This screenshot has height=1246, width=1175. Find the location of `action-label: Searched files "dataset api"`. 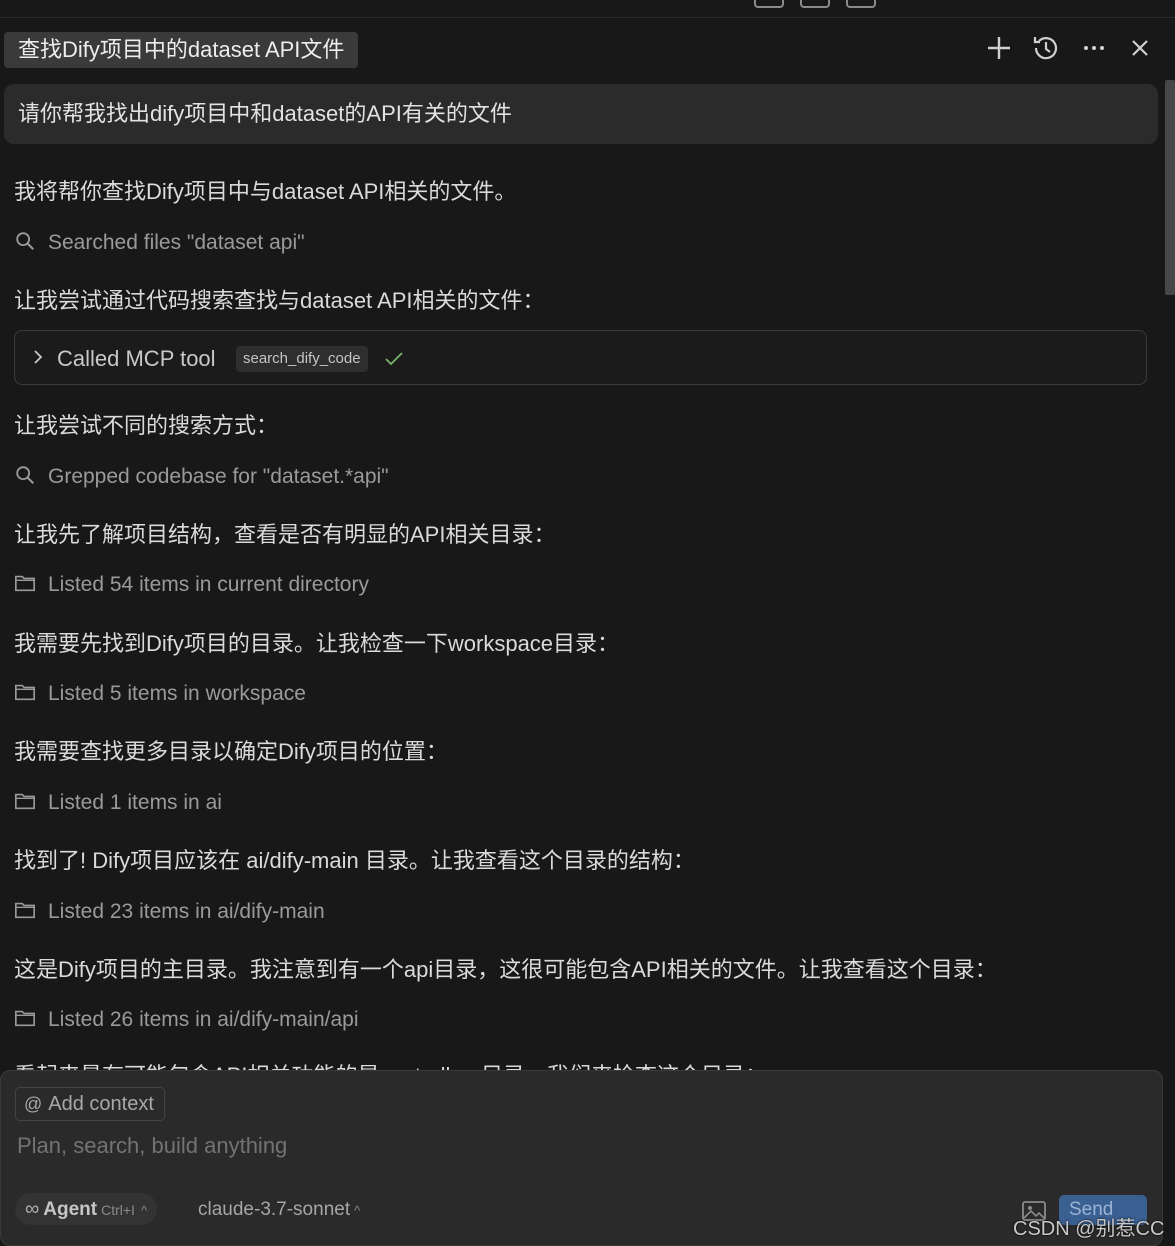

action-label: Searched files "dataset api" is located at coordinates (176, 242).